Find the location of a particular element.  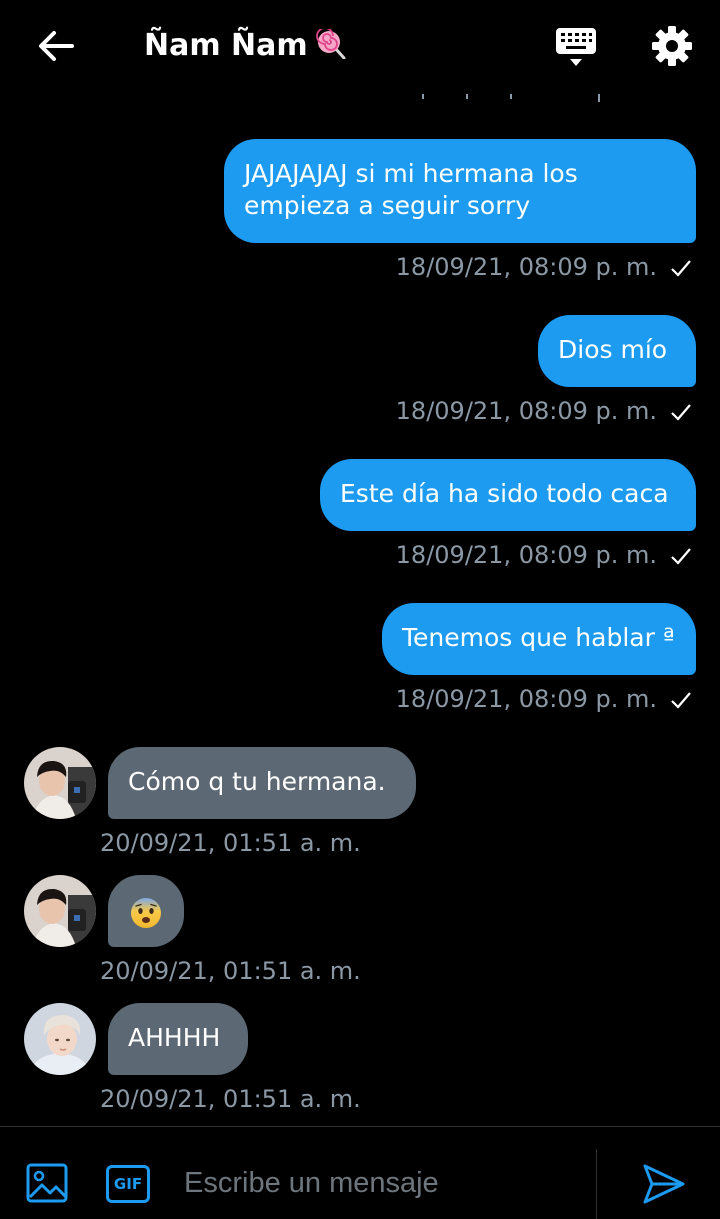

chat-header: Ñam Ñam is located at coordinates (360, 46).